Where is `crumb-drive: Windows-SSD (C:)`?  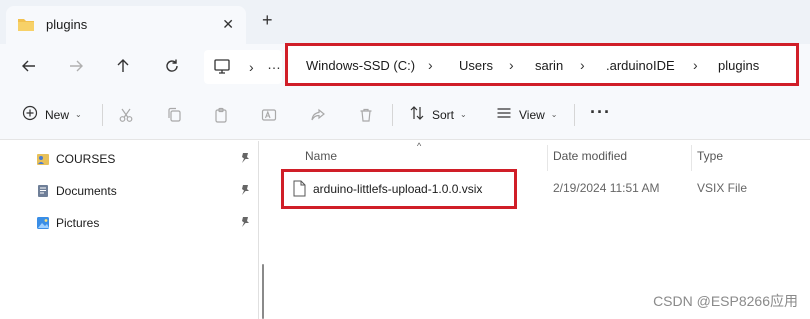
crumb-drive: Windows-SSD (C:) is located at coordinates (360, 65).